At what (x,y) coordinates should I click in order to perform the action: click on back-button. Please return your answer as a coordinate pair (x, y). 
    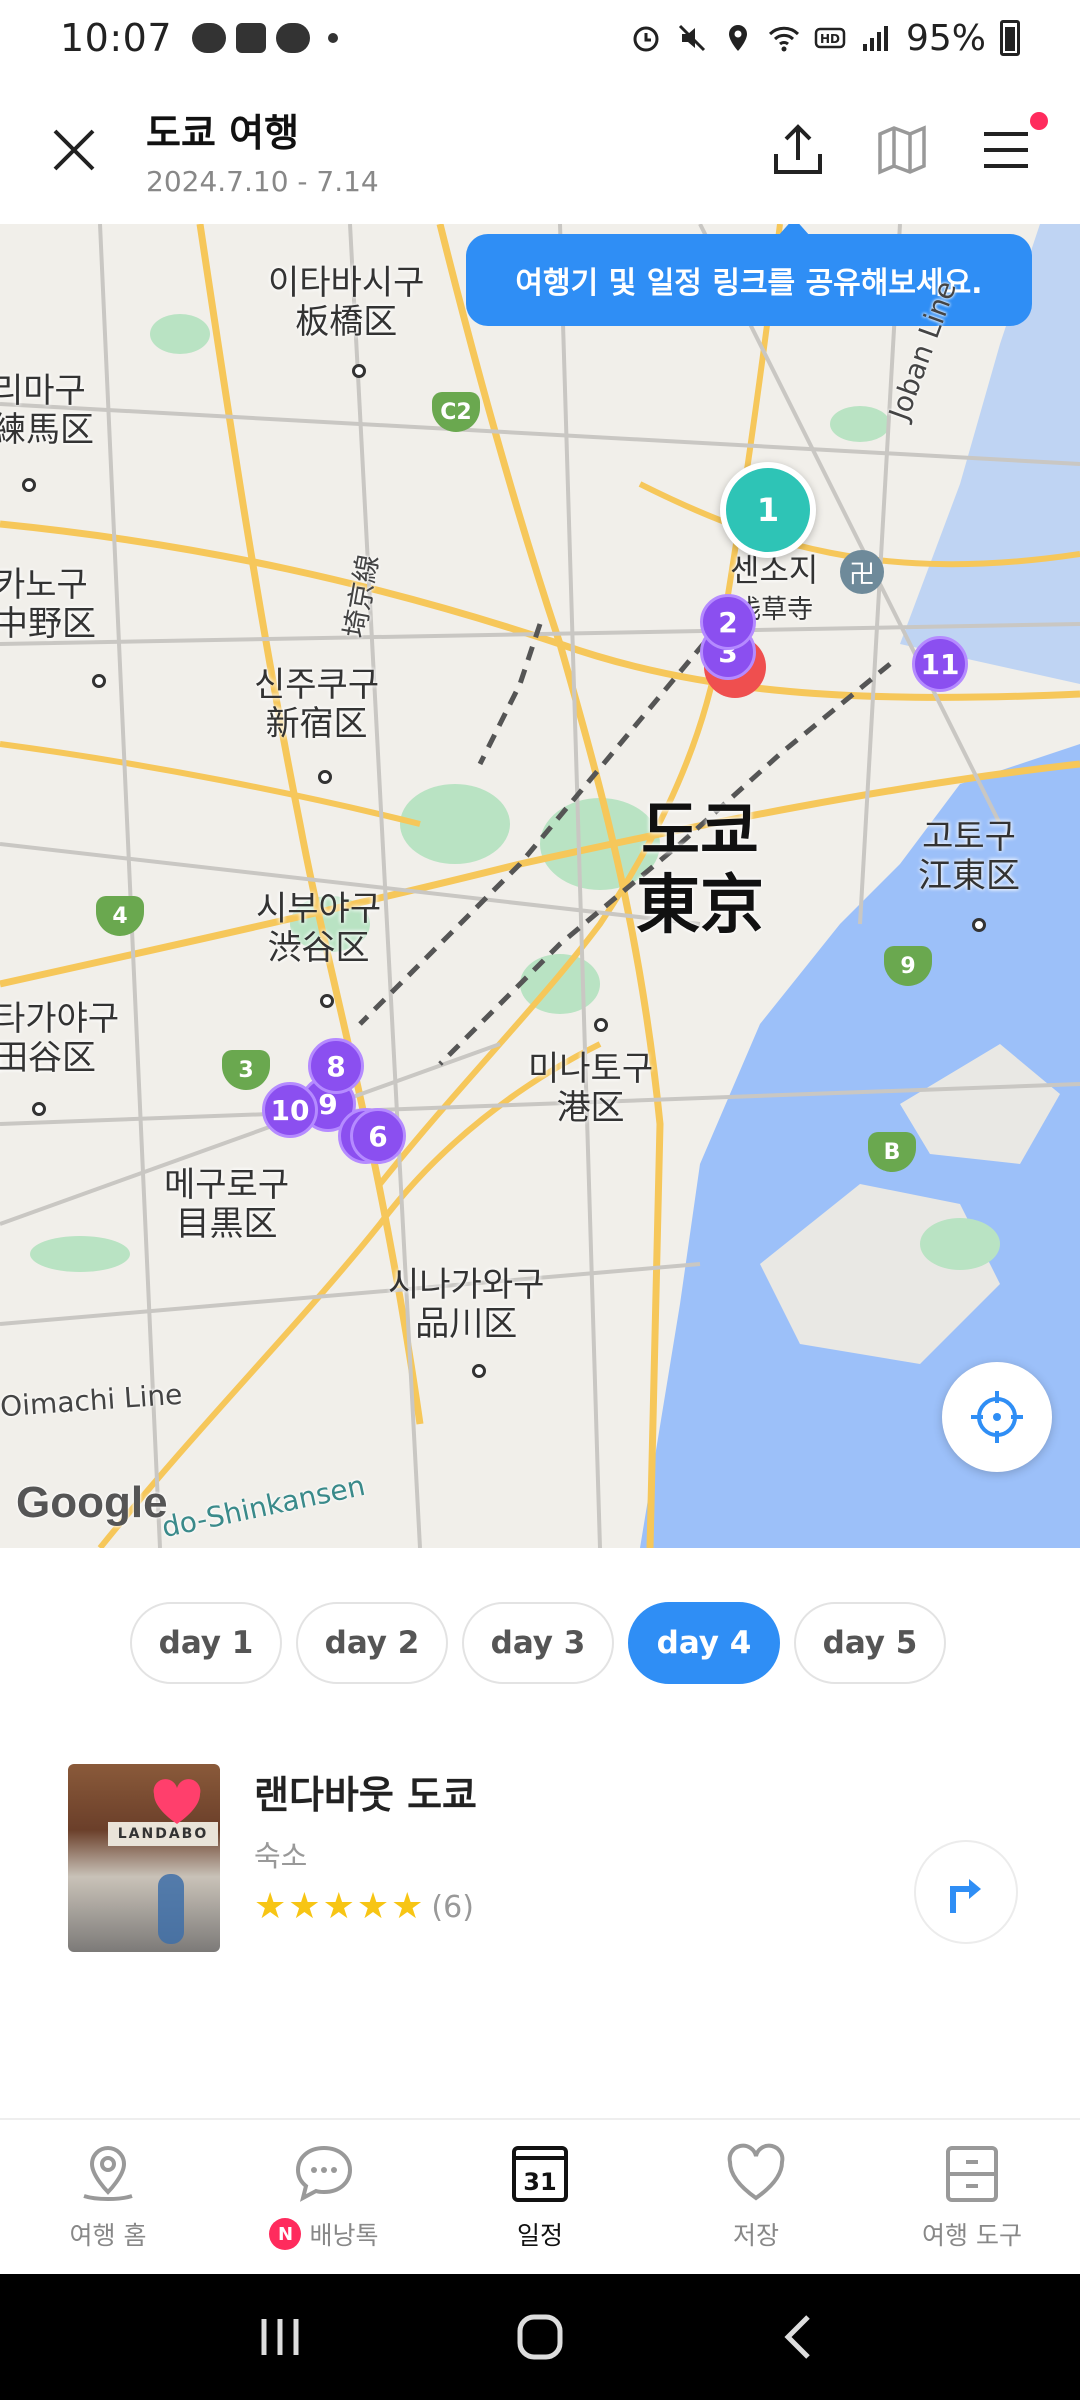
    Looking at the image, I should click on (800, 2337).